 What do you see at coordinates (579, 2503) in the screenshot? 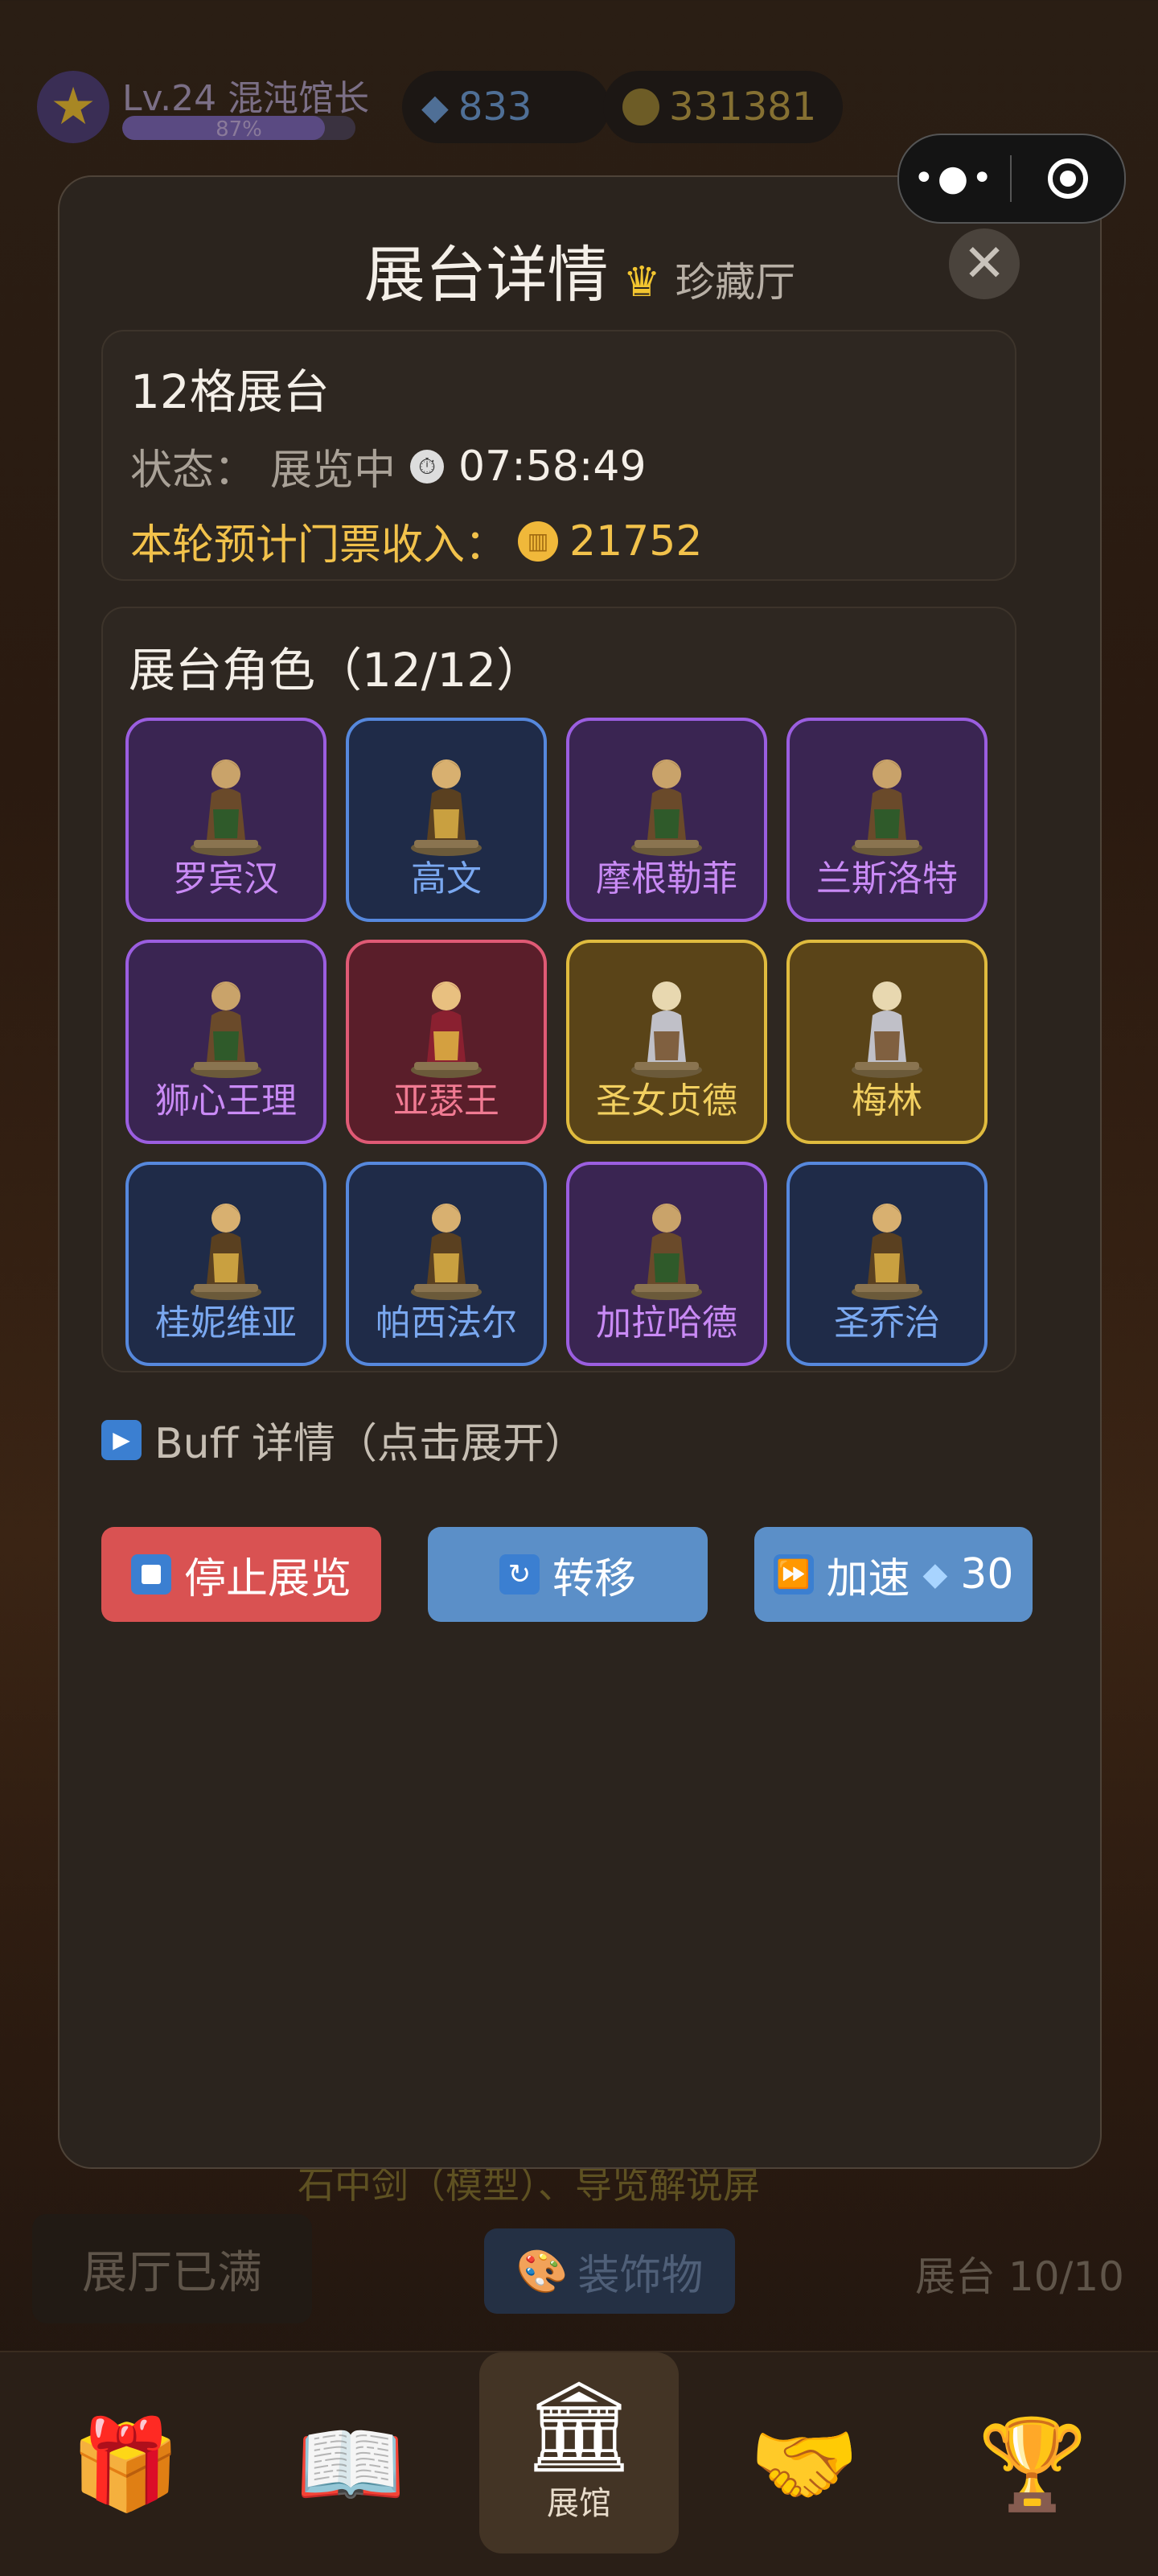
I see `nav-museum-label: 展馆` at bounding box center [579, 2503].